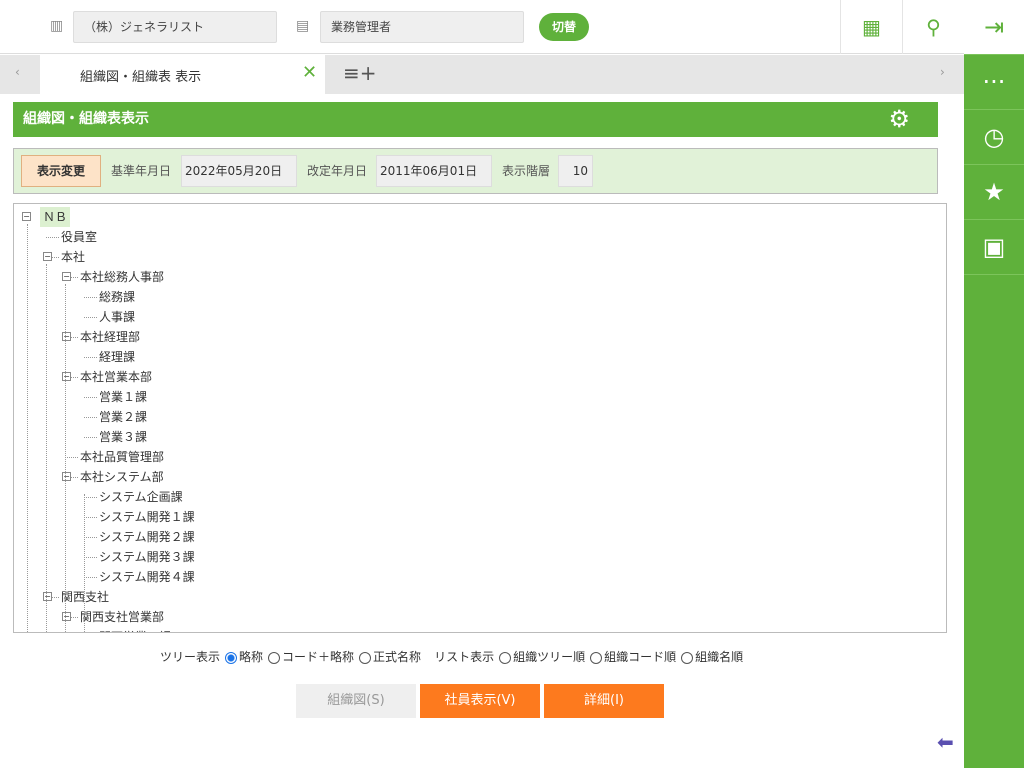  Describe the element at coordinates (542, 656) in the screenshot. I see `radio-list-0: 組織ツリー順` at that location.